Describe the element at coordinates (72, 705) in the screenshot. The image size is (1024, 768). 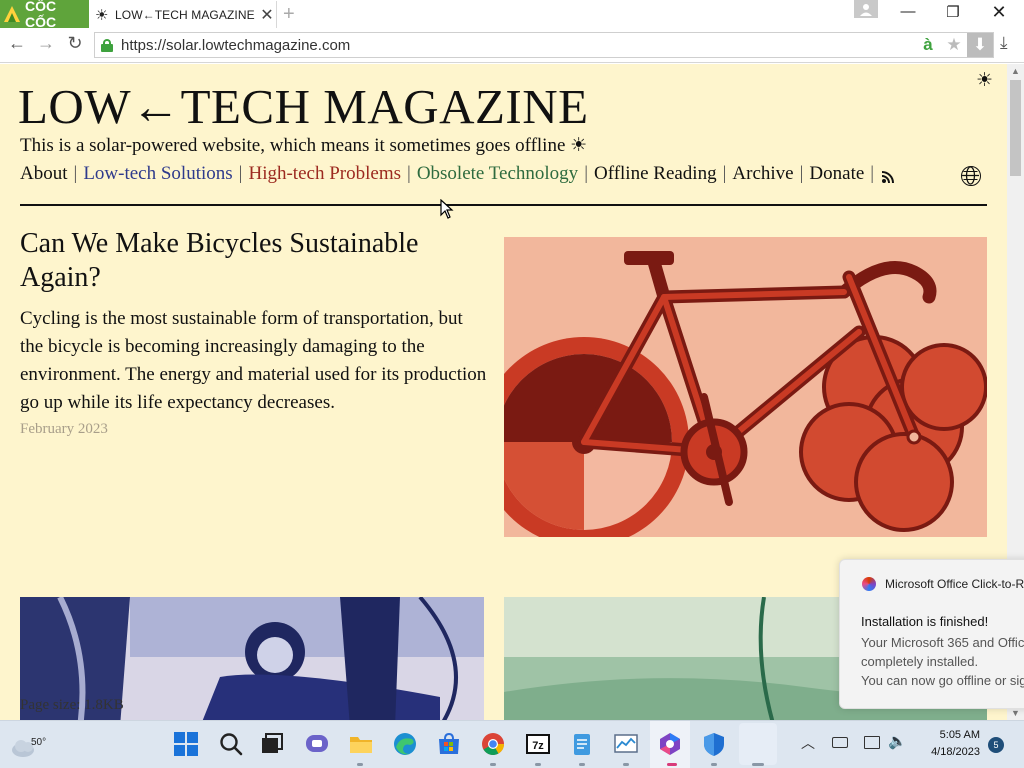
I see `page-size-indicator: Page size: 1.8KB` at that location.